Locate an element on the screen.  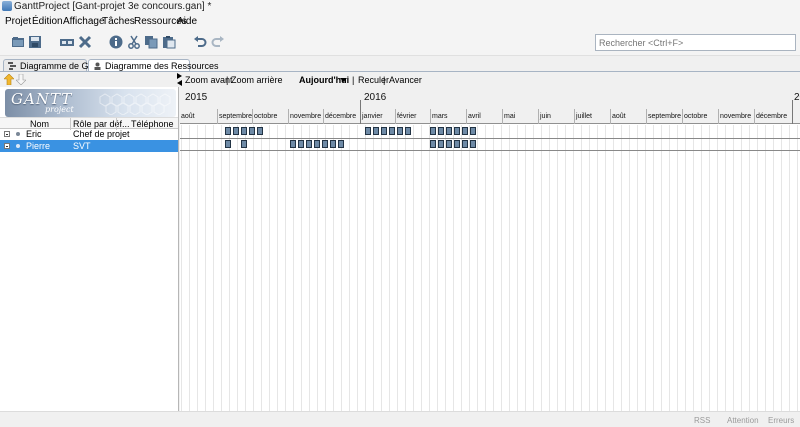
menu-edition: Édition is located at coordinates (47, 21).